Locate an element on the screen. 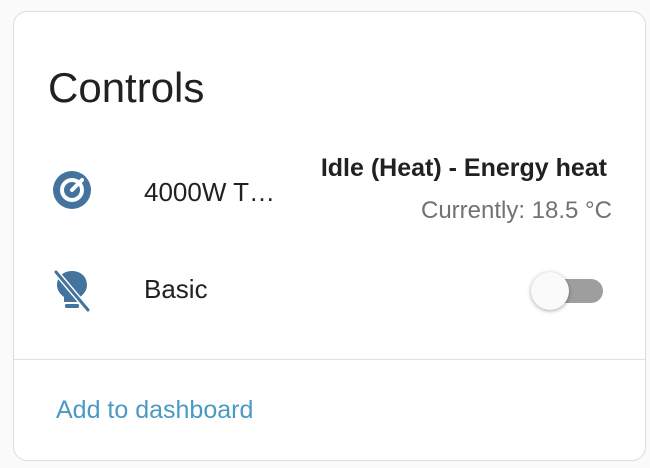 This screenshot has height=468, width=650. add-to-dashboard-button: Add to dashboard is located at coordinates (154, 410).